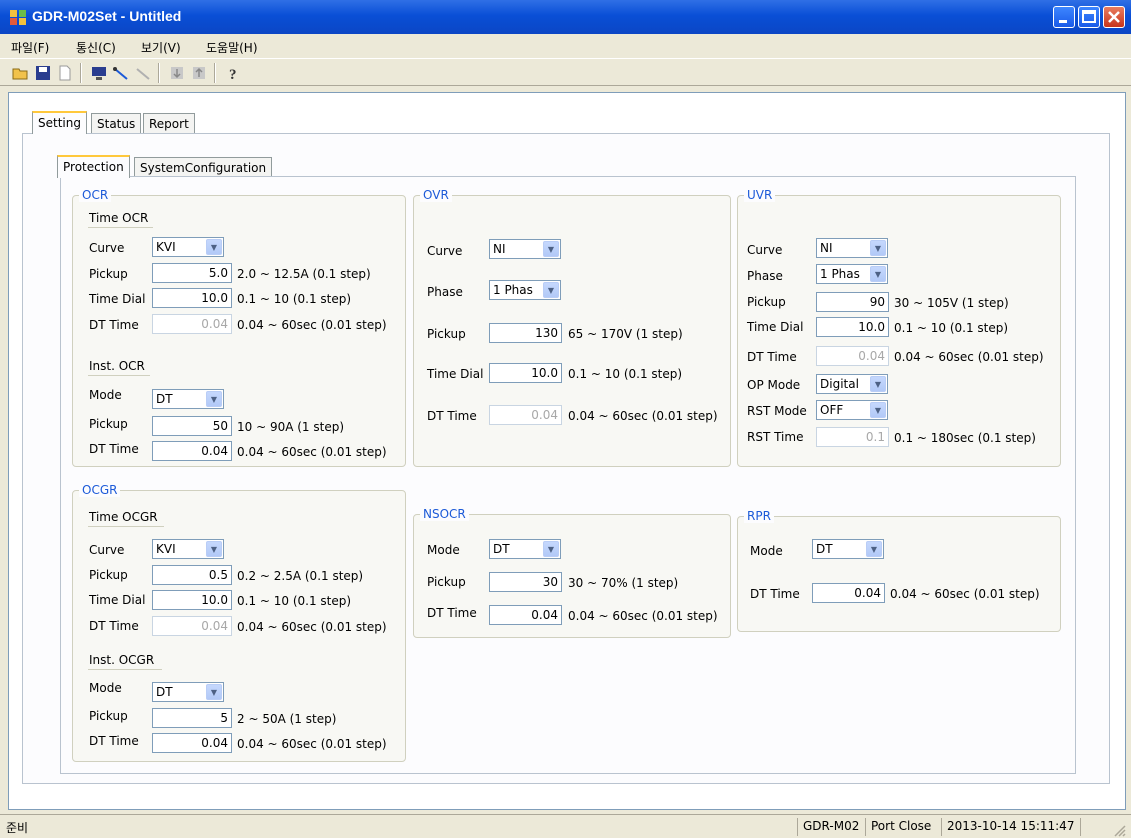  Describe the element at coordinates (852, 437) in the screenshot. I see `rst-time-input: 0.1` at that location.